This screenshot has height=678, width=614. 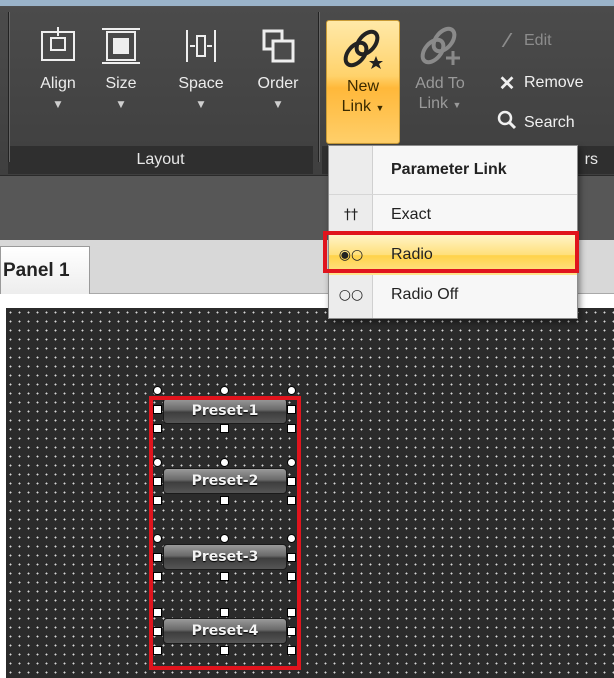 I want to click on tab-panel-1: Panel 1, so click(x=45, y=270).